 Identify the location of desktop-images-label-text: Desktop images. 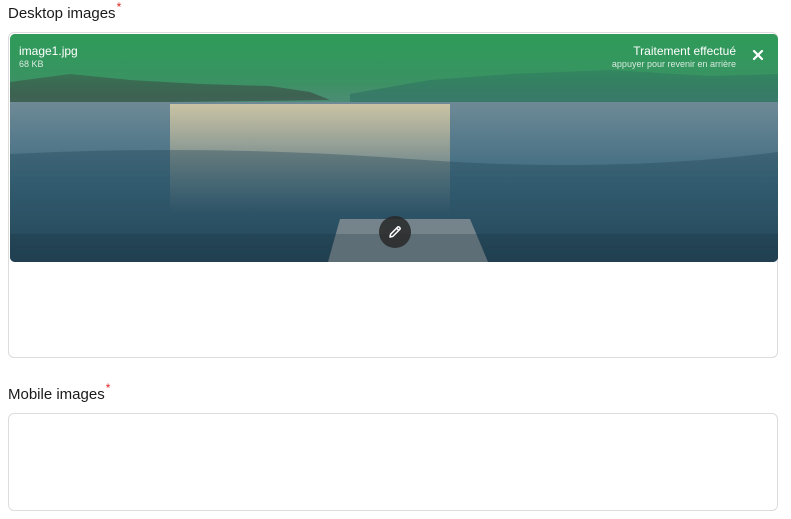
(62, 13).